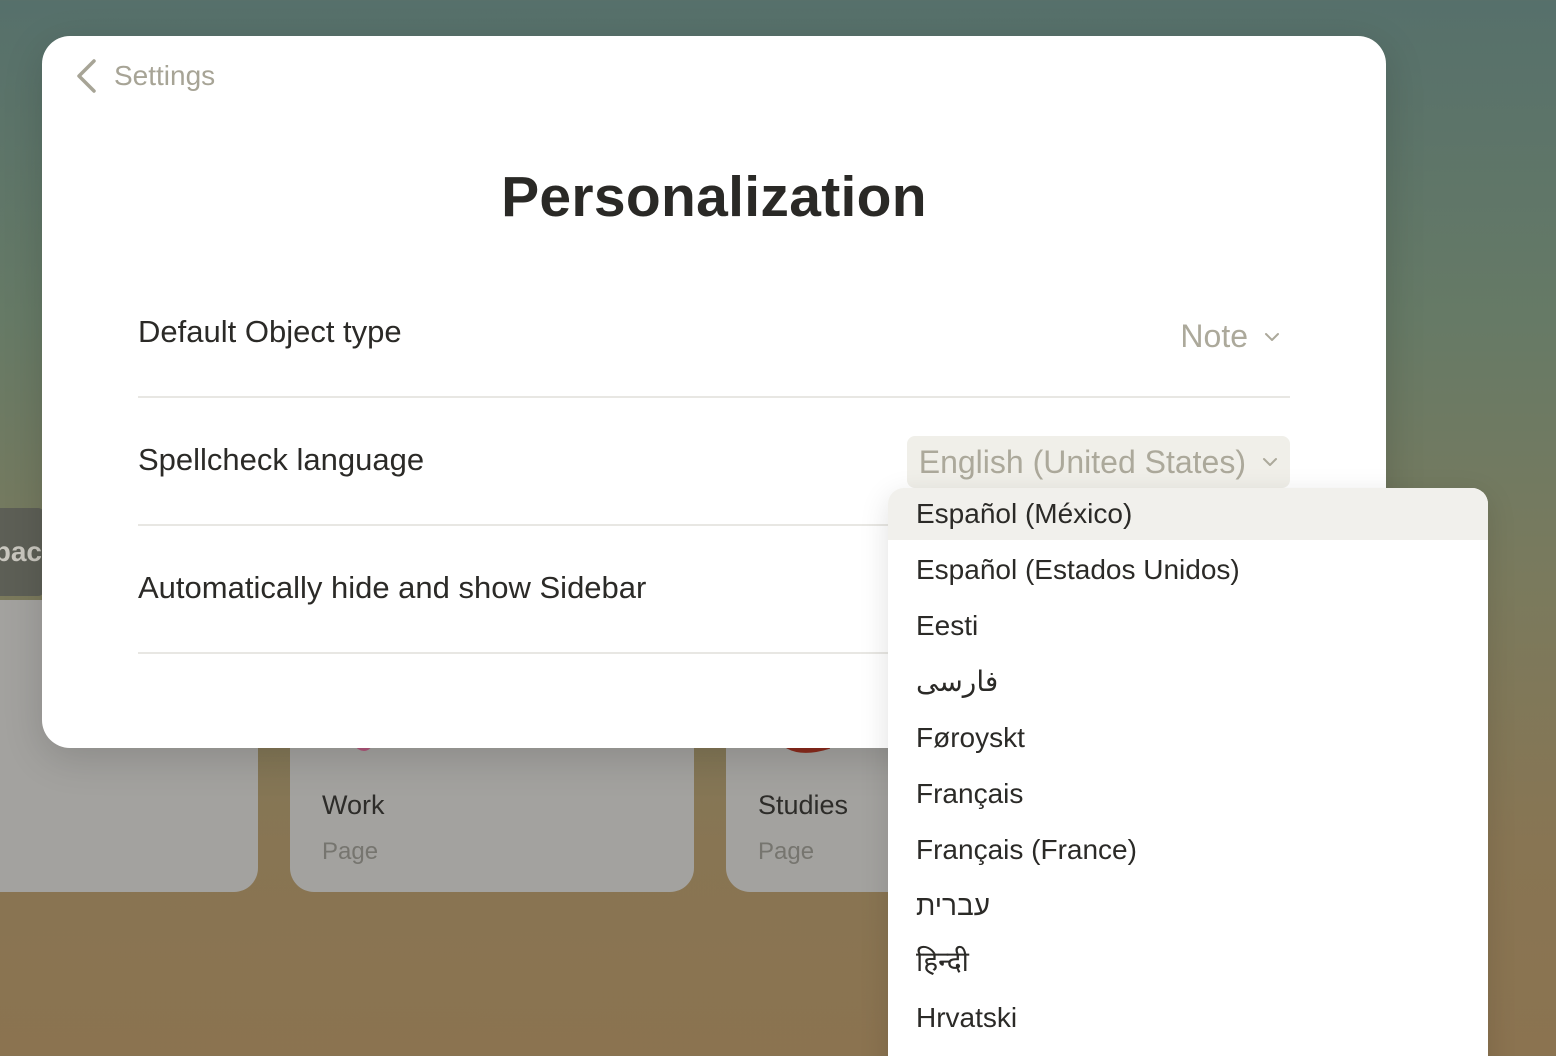 The width and height of the screenshot is (1556, 1056). Describe the element at coordinates (1188, 1018) in the screenshot. I see `language-option: Hrvatski` at that location.